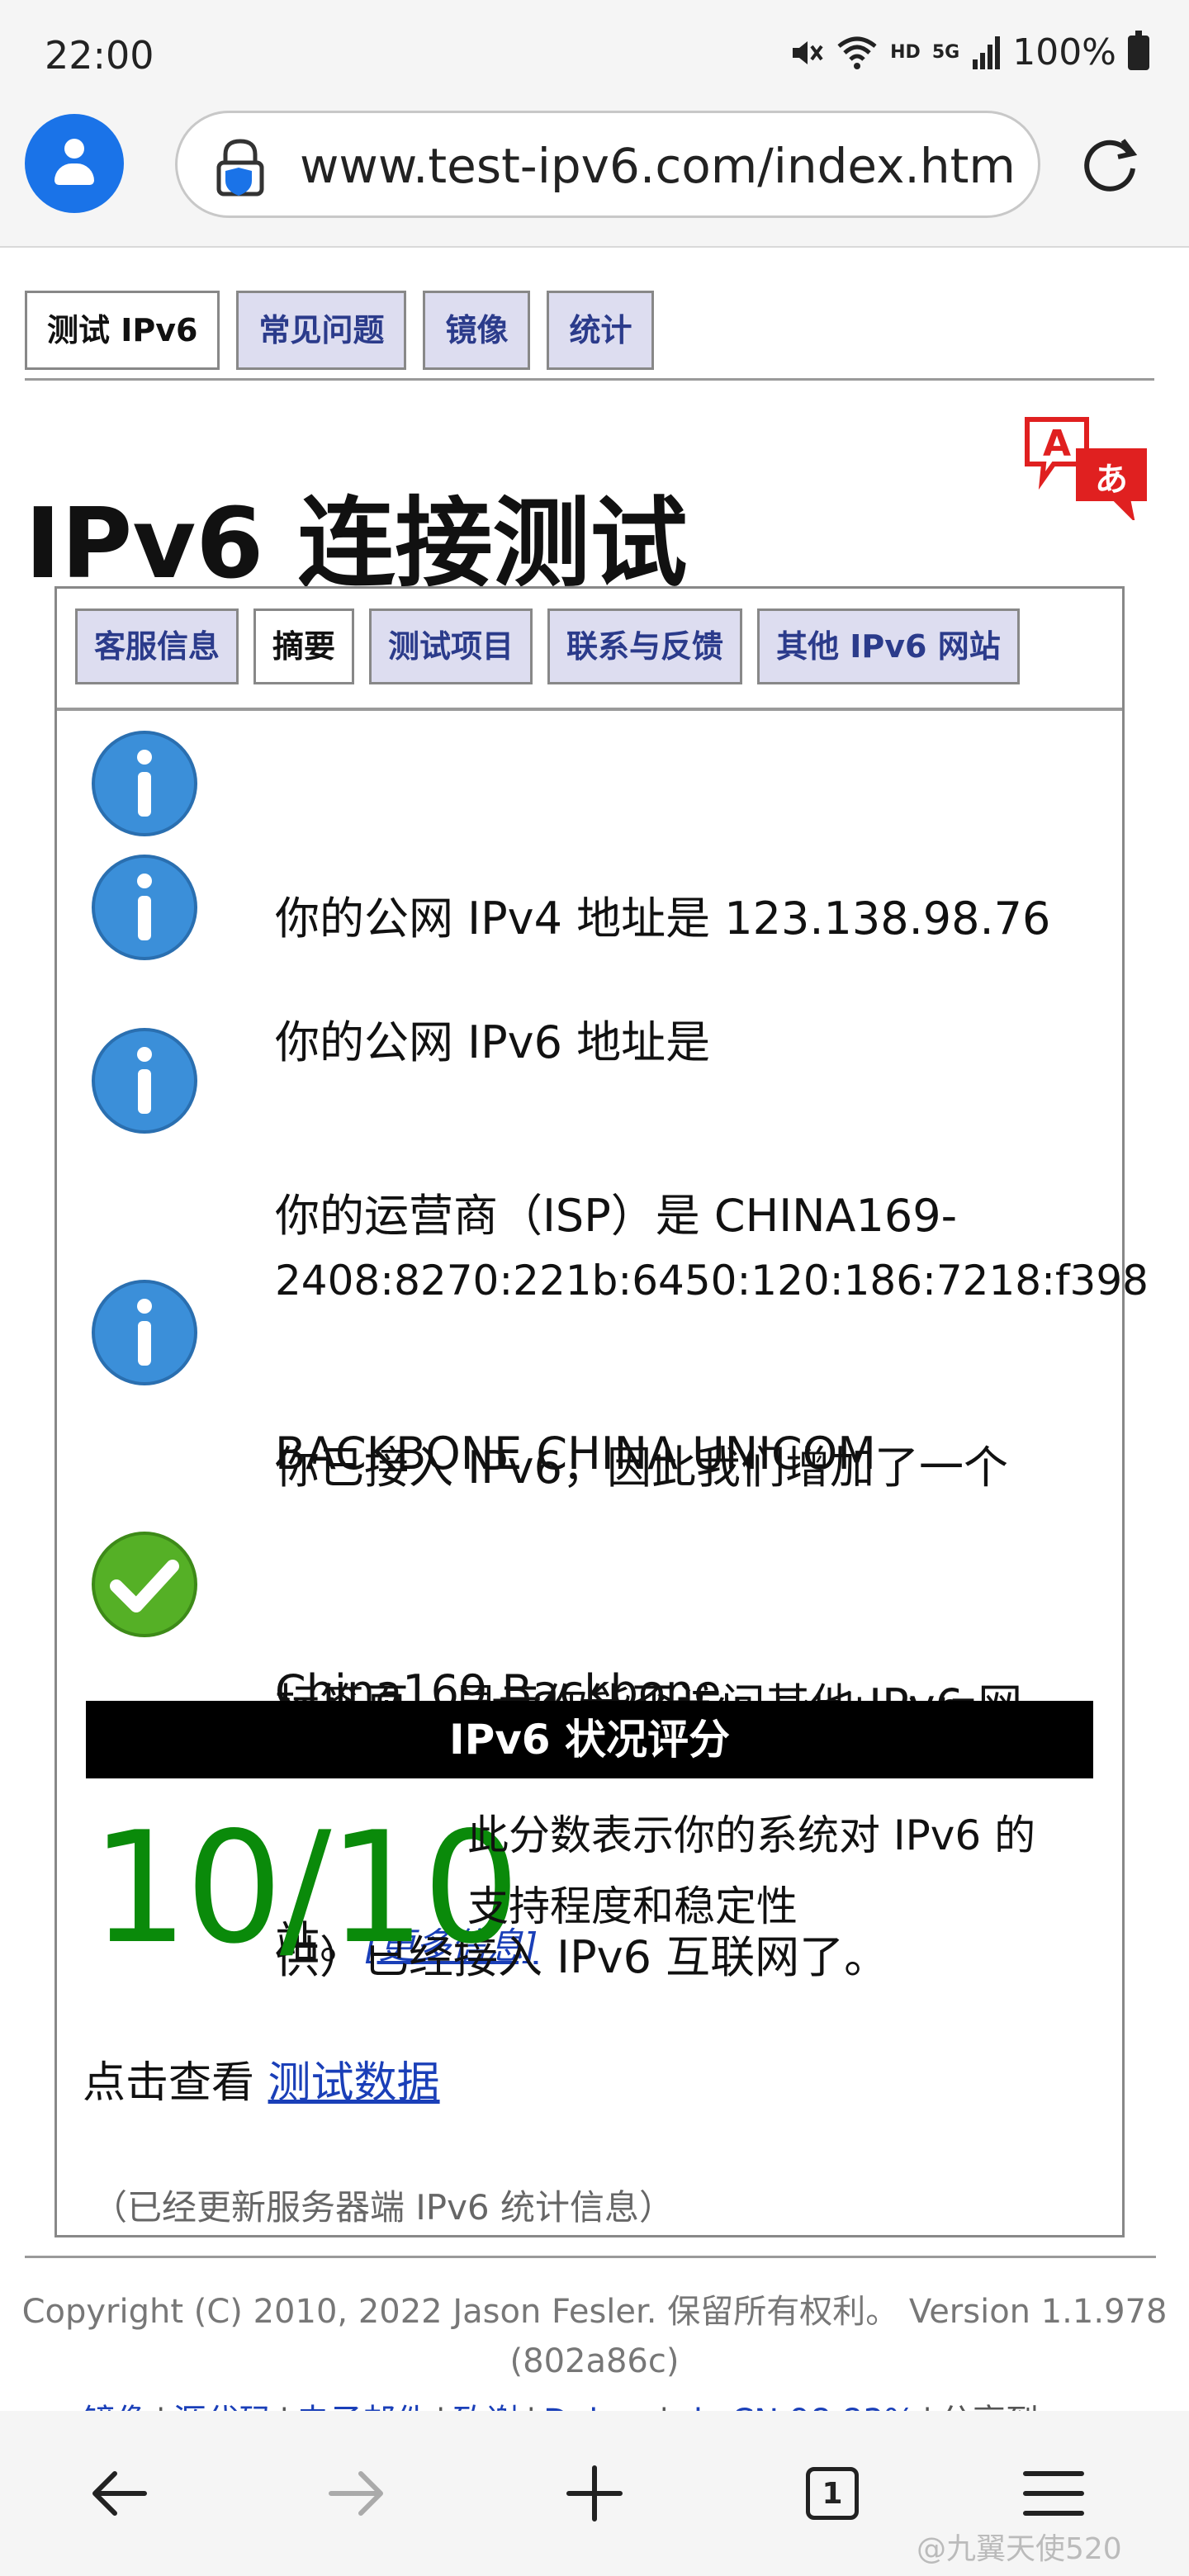 The width and height of the screenshot is (1189, 2576). I want to click on status-icons: HD 5G 100%, so click(968, 51).